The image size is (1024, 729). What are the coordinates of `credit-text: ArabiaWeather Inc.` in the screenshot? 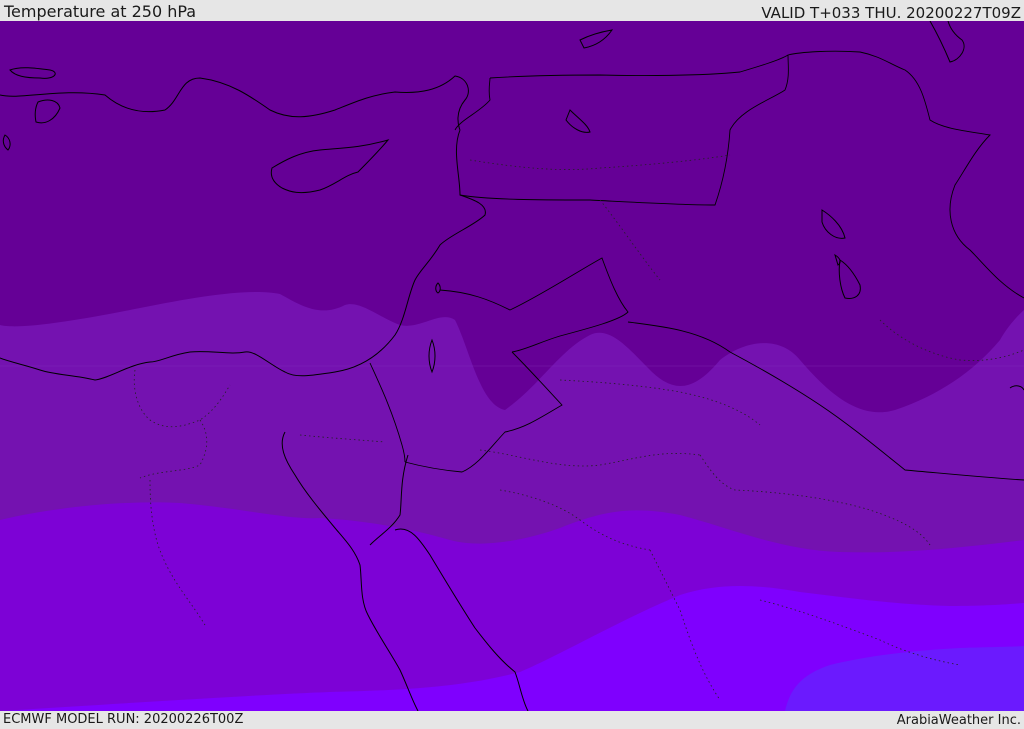 It's located at (958, 720).